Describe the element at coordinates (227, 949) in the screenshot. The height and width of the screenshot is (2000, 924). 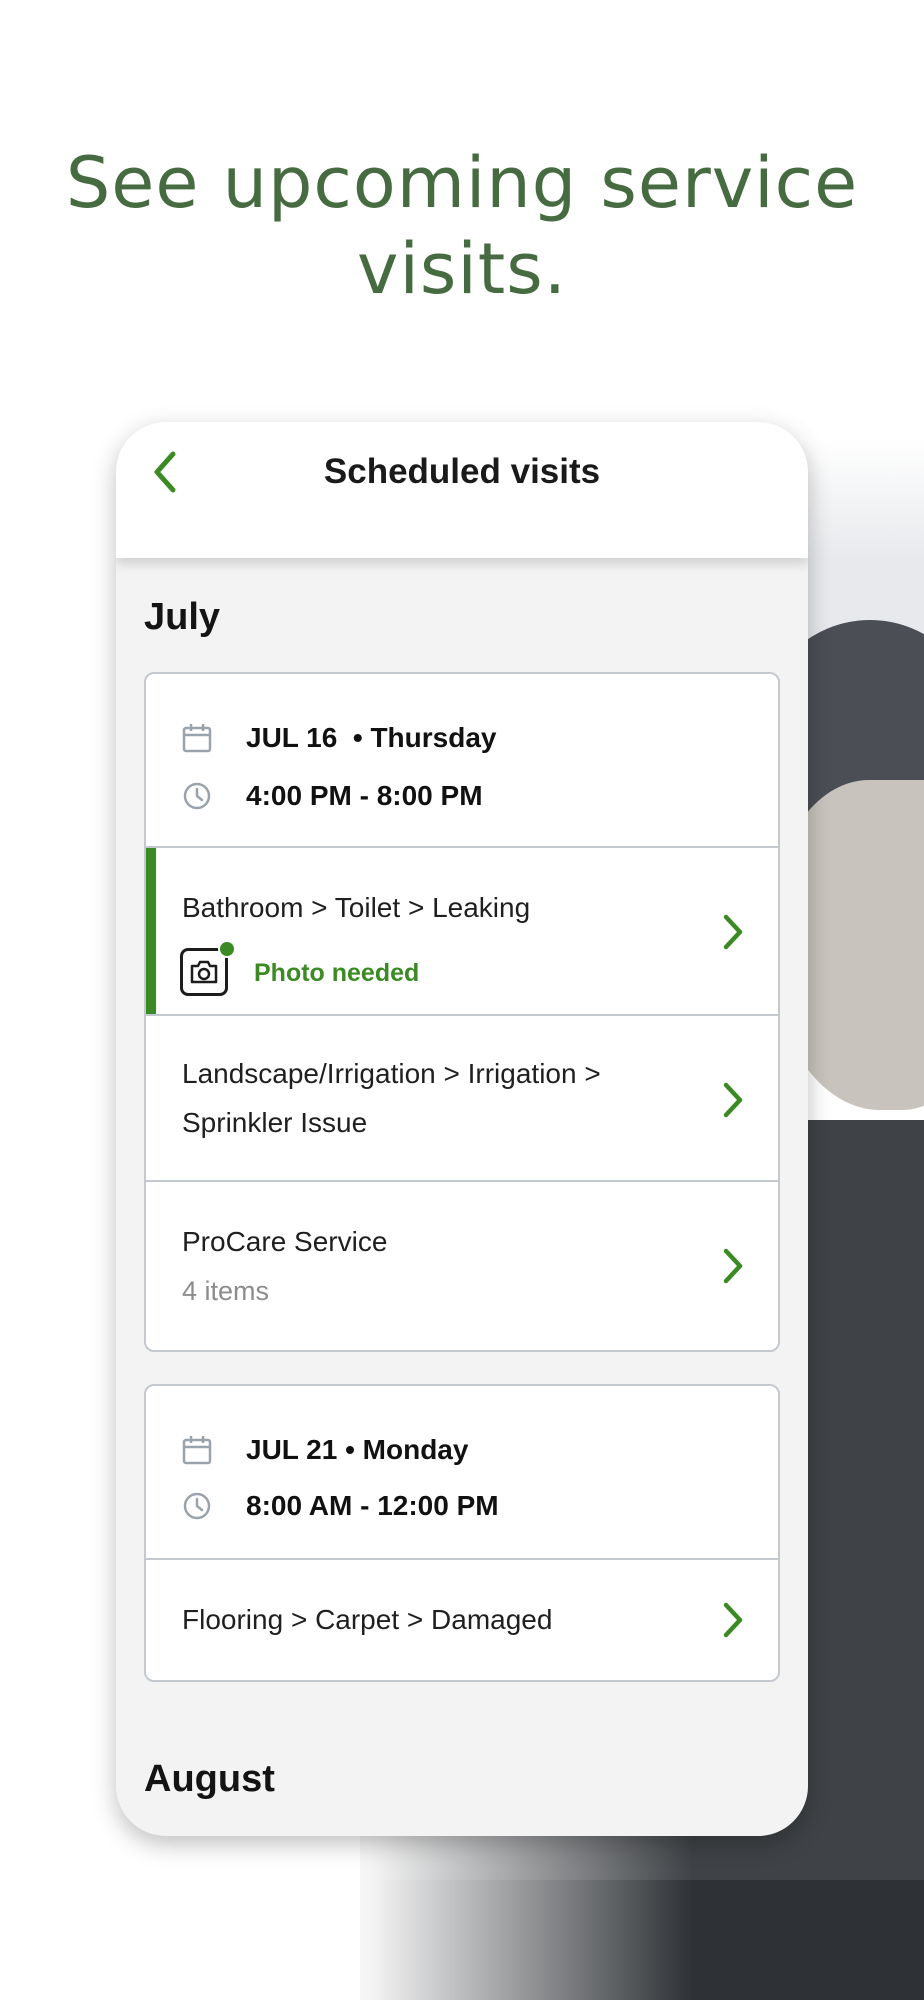
I see `notification-dot` at that location.